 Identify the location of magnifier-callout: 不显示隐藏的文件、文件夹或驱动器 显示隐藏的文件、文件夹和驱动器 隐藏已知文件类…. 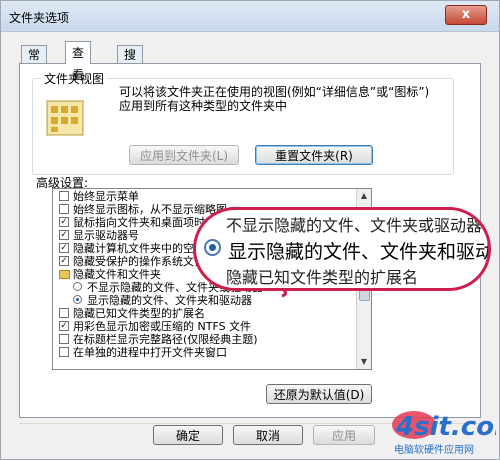
(342, 249).